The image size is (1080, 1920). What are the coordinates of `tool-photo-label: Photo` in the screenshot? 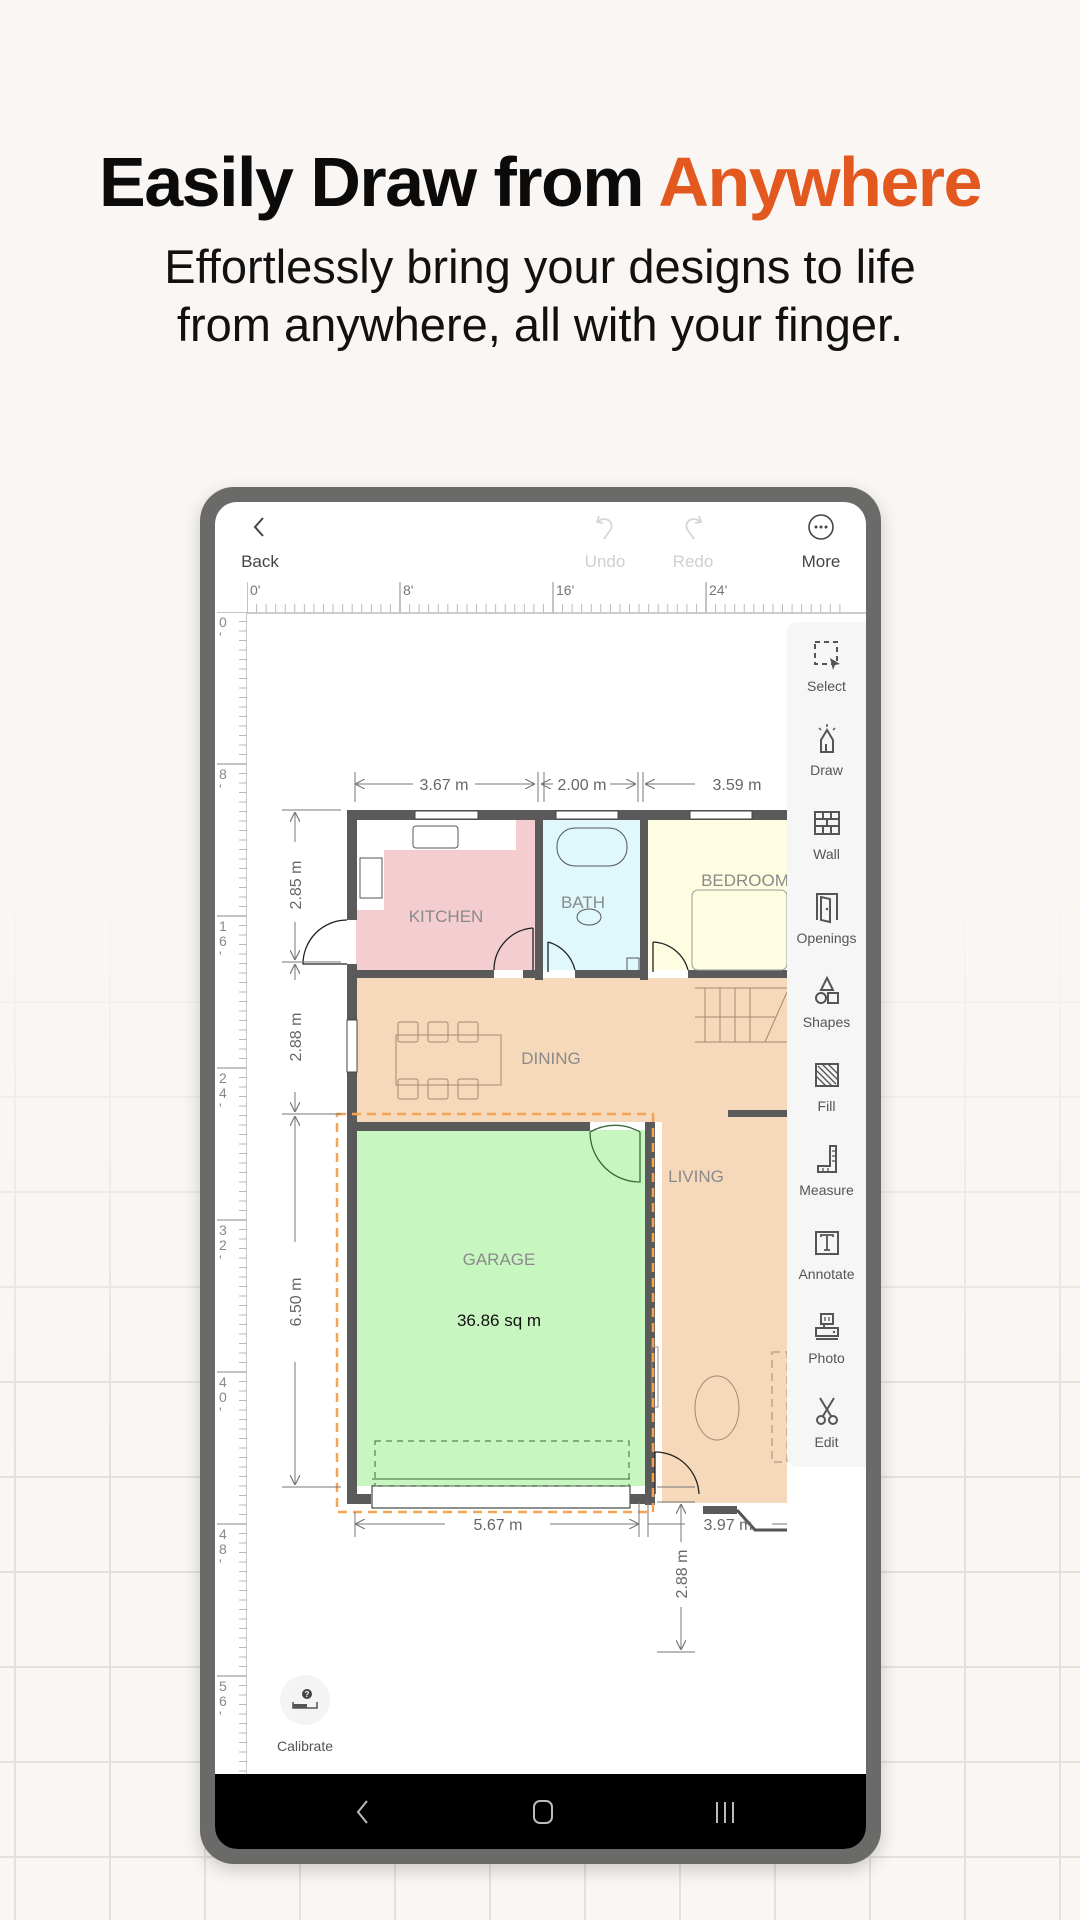 It's located at (826, 1358).